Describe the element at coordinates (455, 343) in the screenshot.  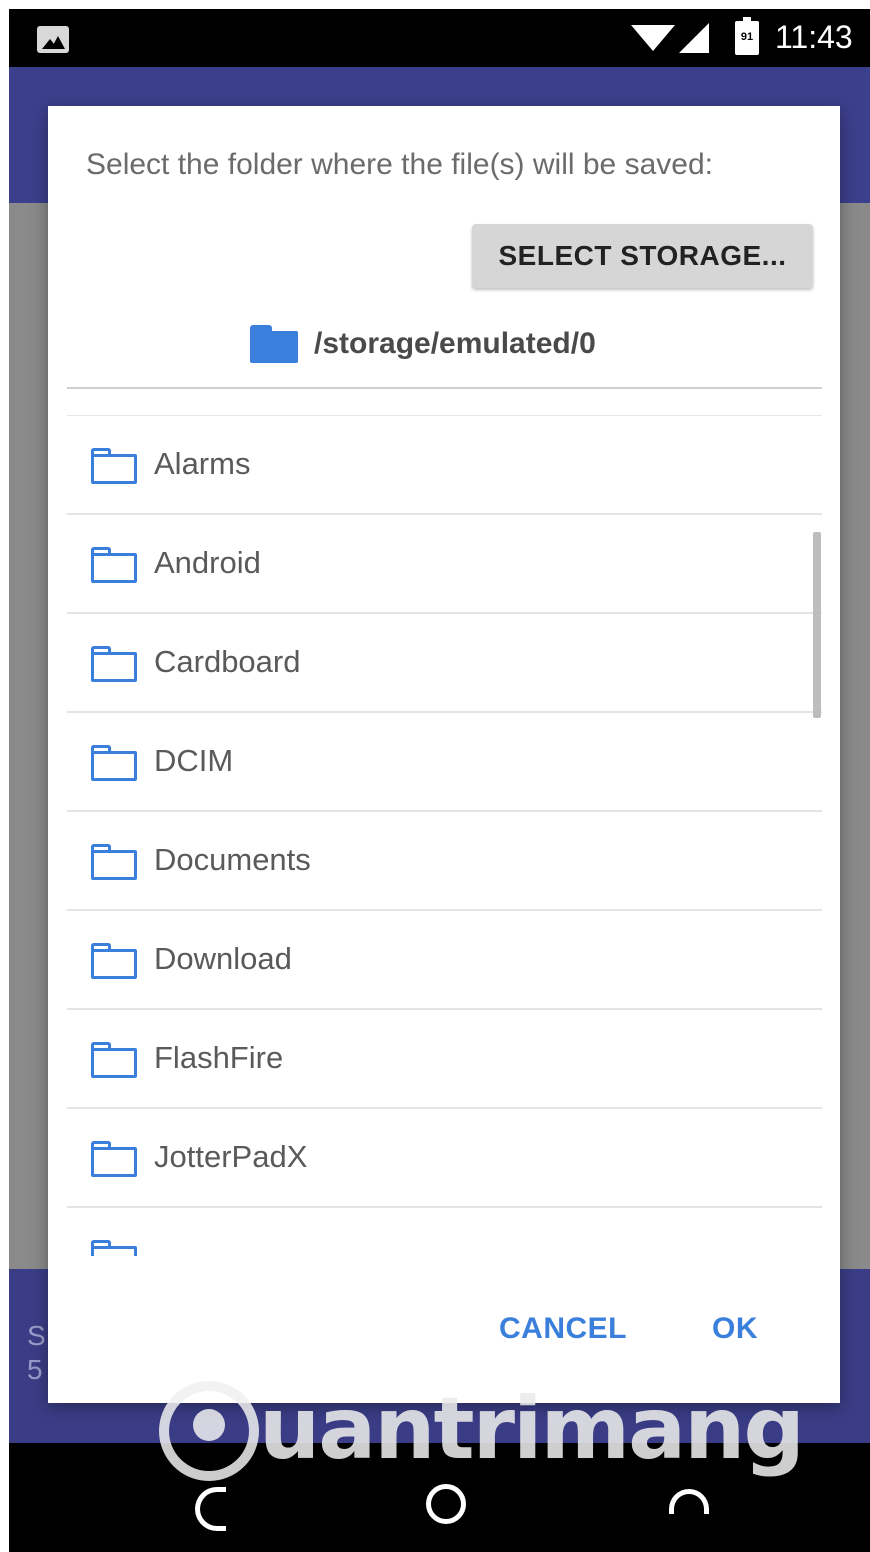
I see `current-path-text: /storage/emulated/0` at that location.